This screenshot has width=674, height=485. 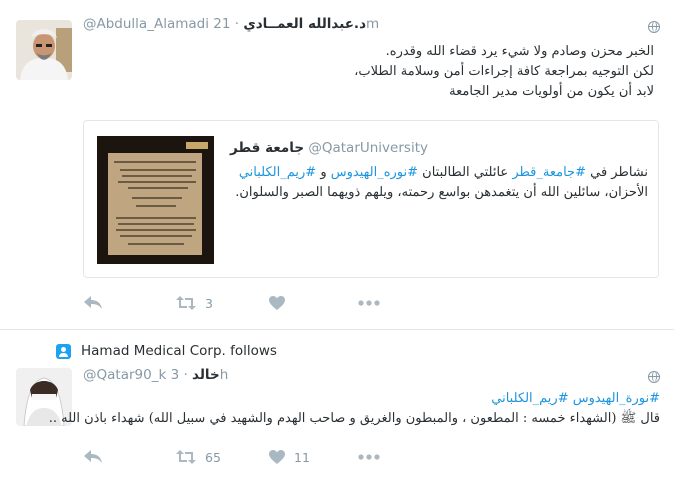 What do you see at coordinates (198, 457) in the screenshot?
I see `retweet-button: 65` at bounding box center [198, 457].